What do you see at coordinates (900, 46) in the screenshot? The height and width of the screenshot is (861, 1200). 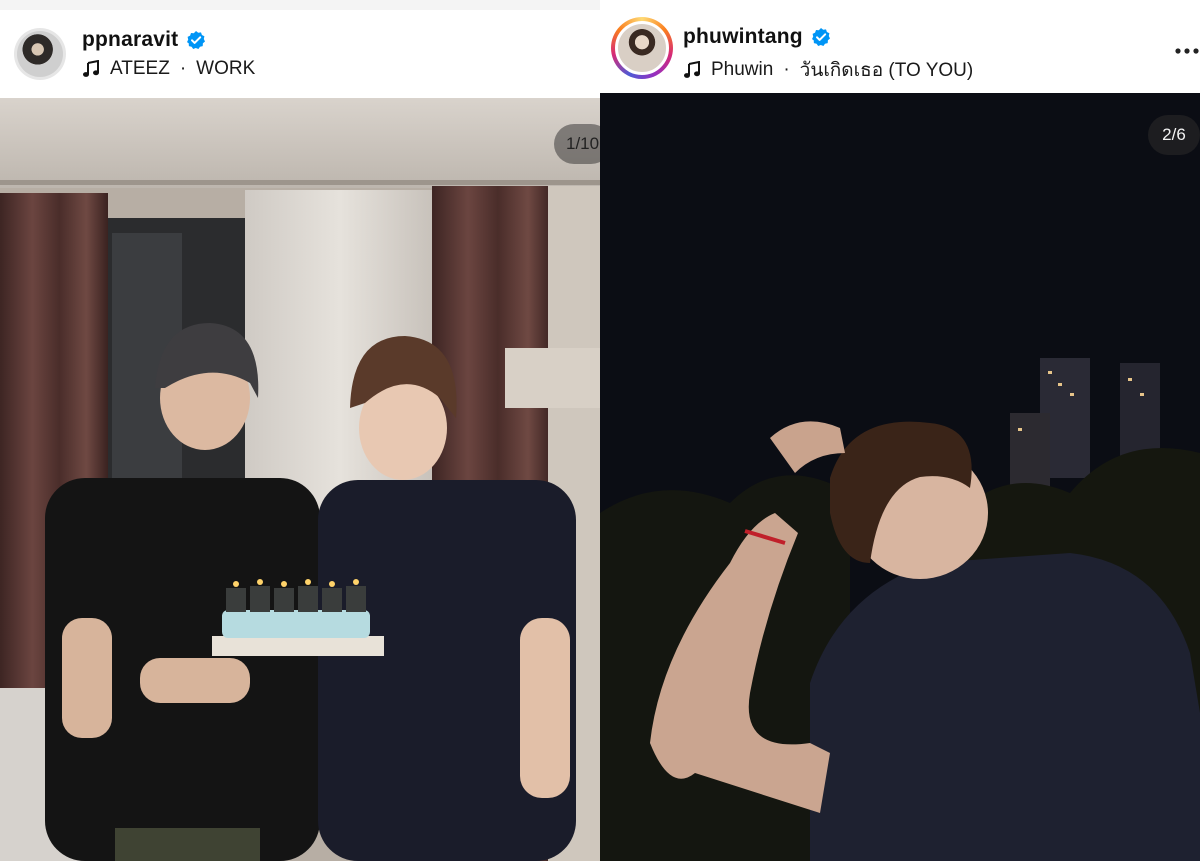 I see `post-header: phuwintang Phuwin · วันเกิดเธอ (TO YOU)` at bounding box center [900, 46].